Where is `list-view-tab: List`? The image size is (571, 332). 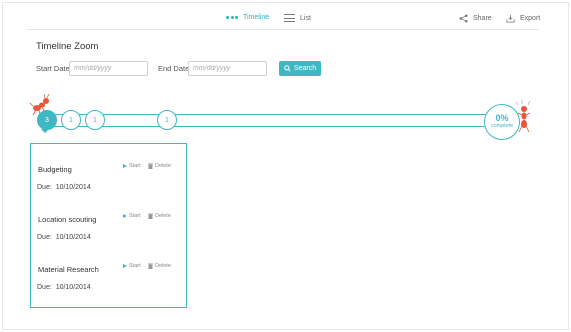 list-view-tab: List is located at coordinates (297, 18).